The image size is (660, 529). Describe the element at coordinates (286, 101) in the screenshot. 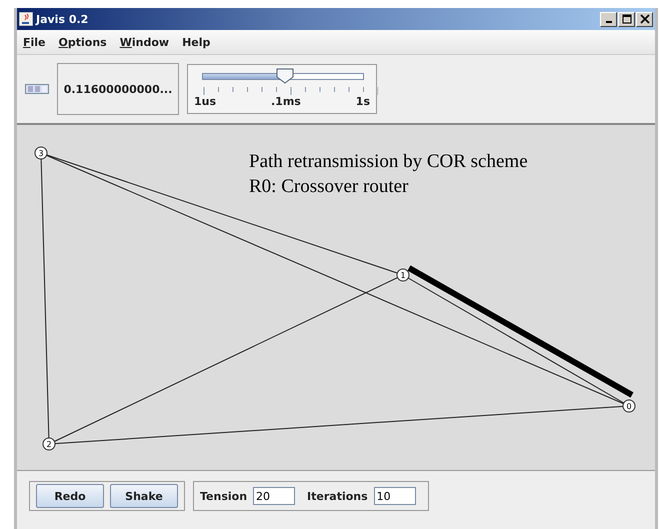

I see `tick-label: .1ms` at that location.